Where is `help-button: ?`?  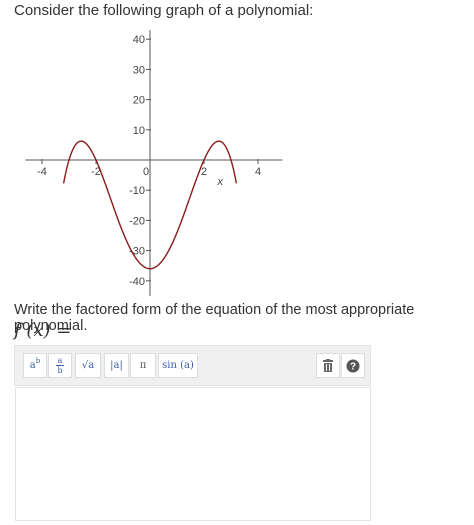
help-button: ? is located at coordinates (353, 365).